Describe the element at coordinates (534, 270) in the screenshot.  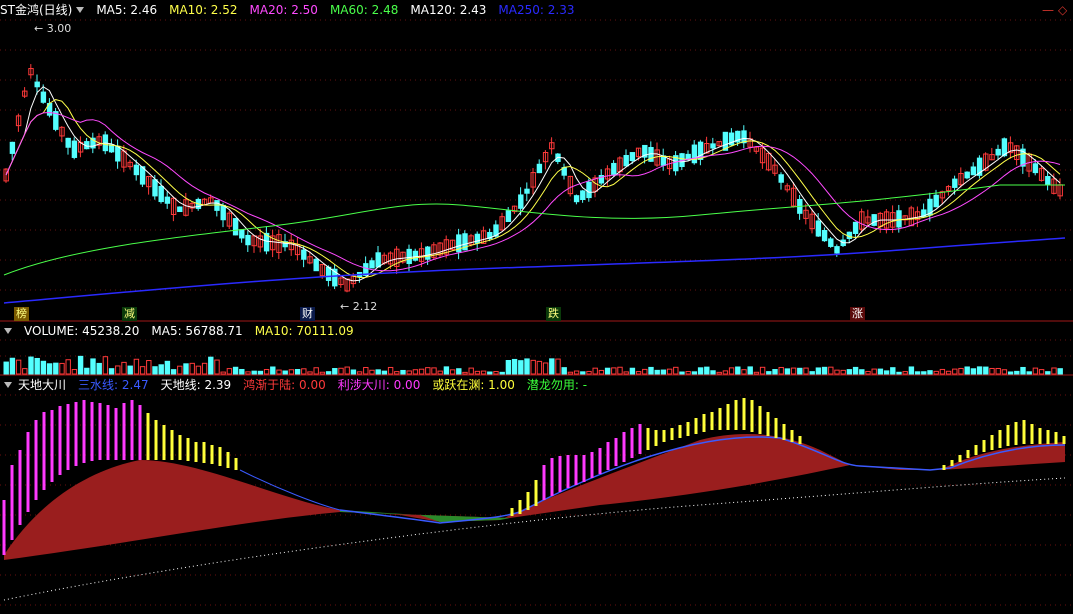
I see `ma250-line` at that location.